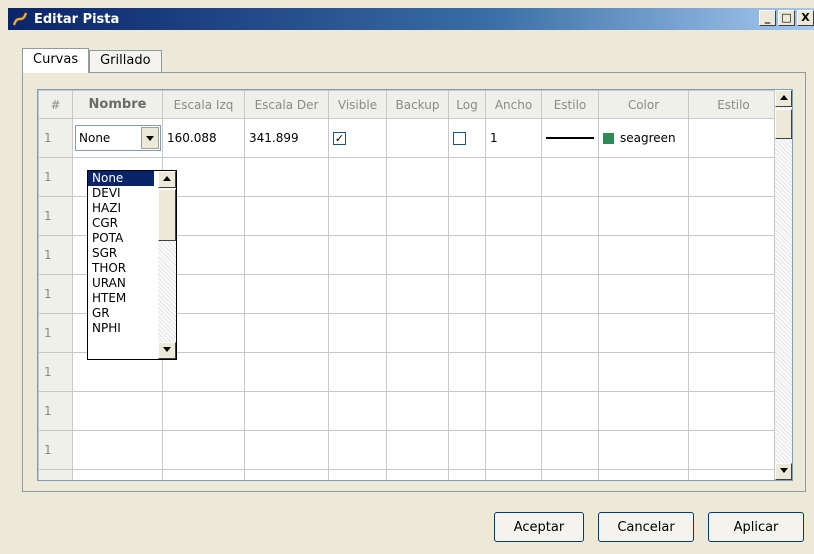 The image size is (814, 554). What do you see at coordinates (805, 18) in the screenshot?
I see `close-button: X` at bounding box center [805, 18].